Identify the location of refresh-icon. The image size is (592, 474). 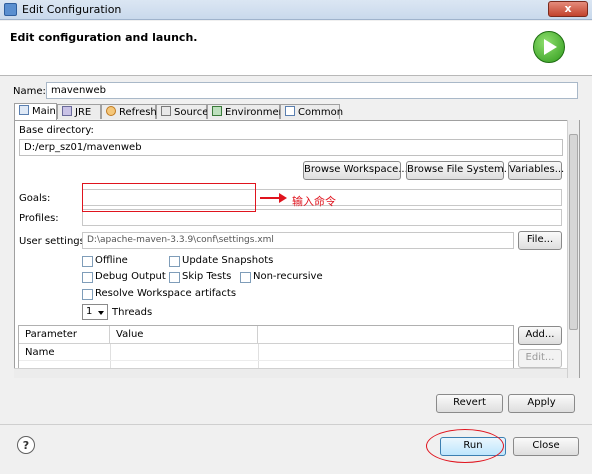
(111, 111).